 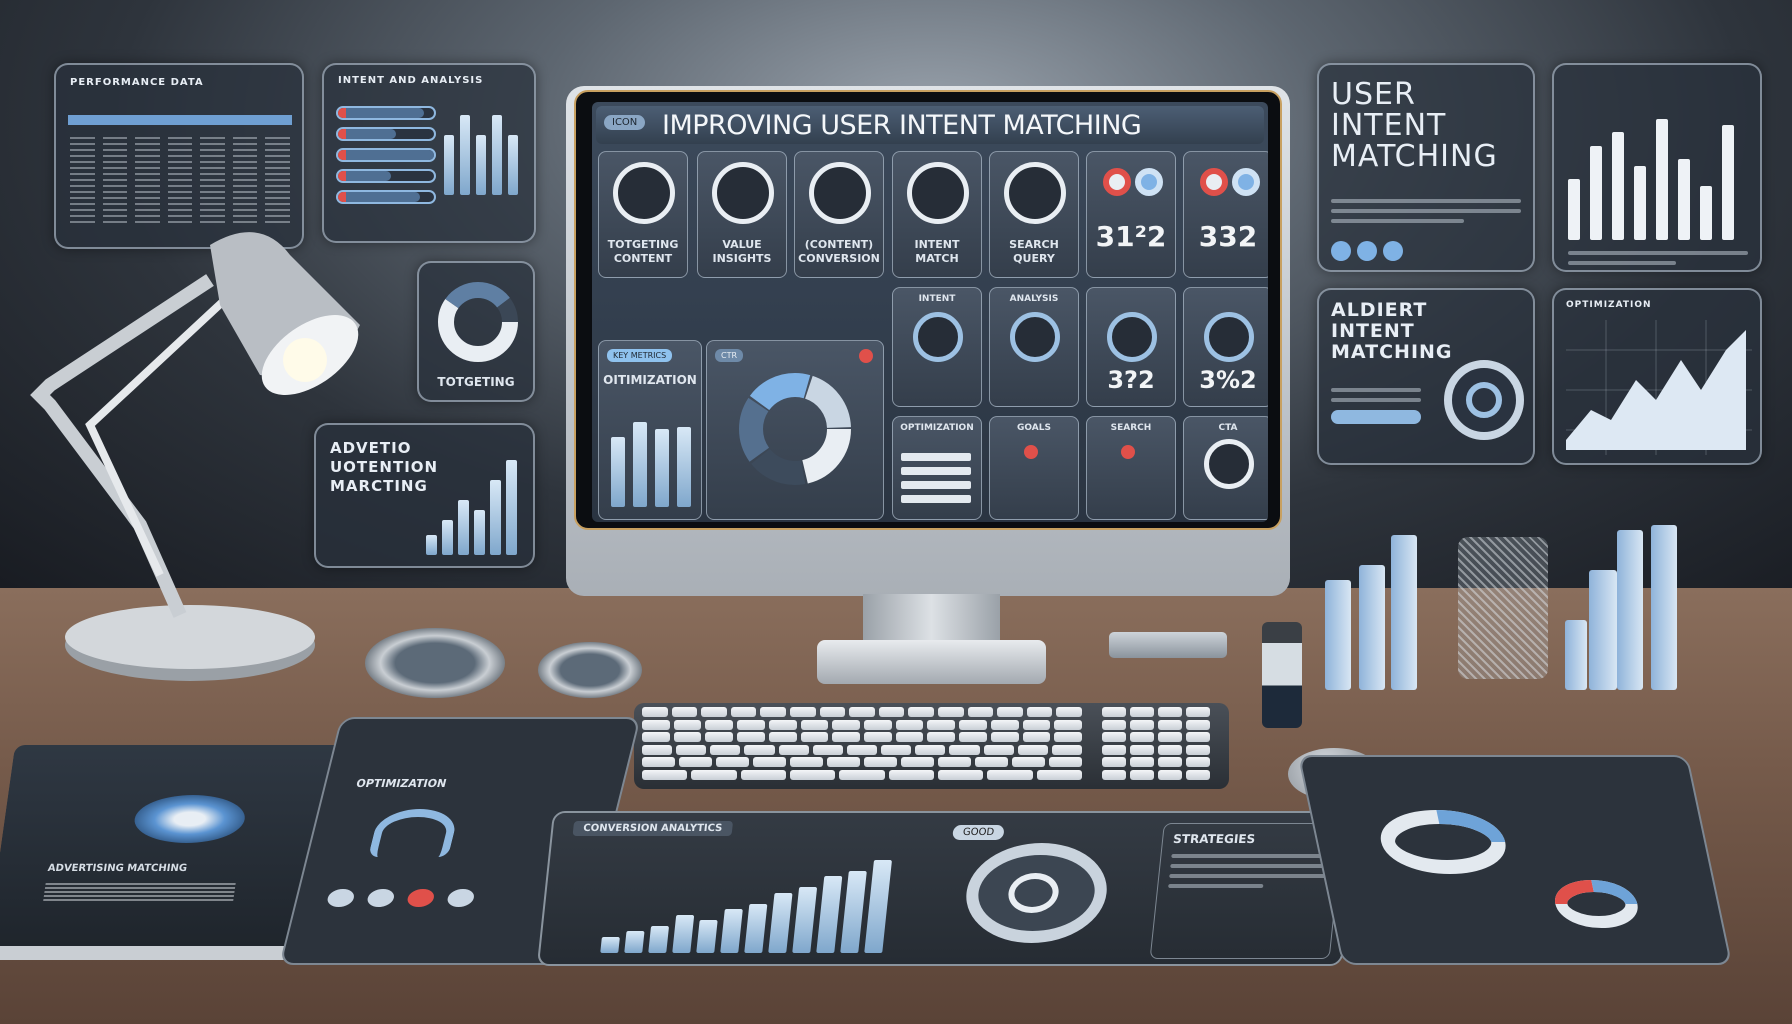 I want to click on dashboard-tile: 3%2, so click(x=1225, y=347).